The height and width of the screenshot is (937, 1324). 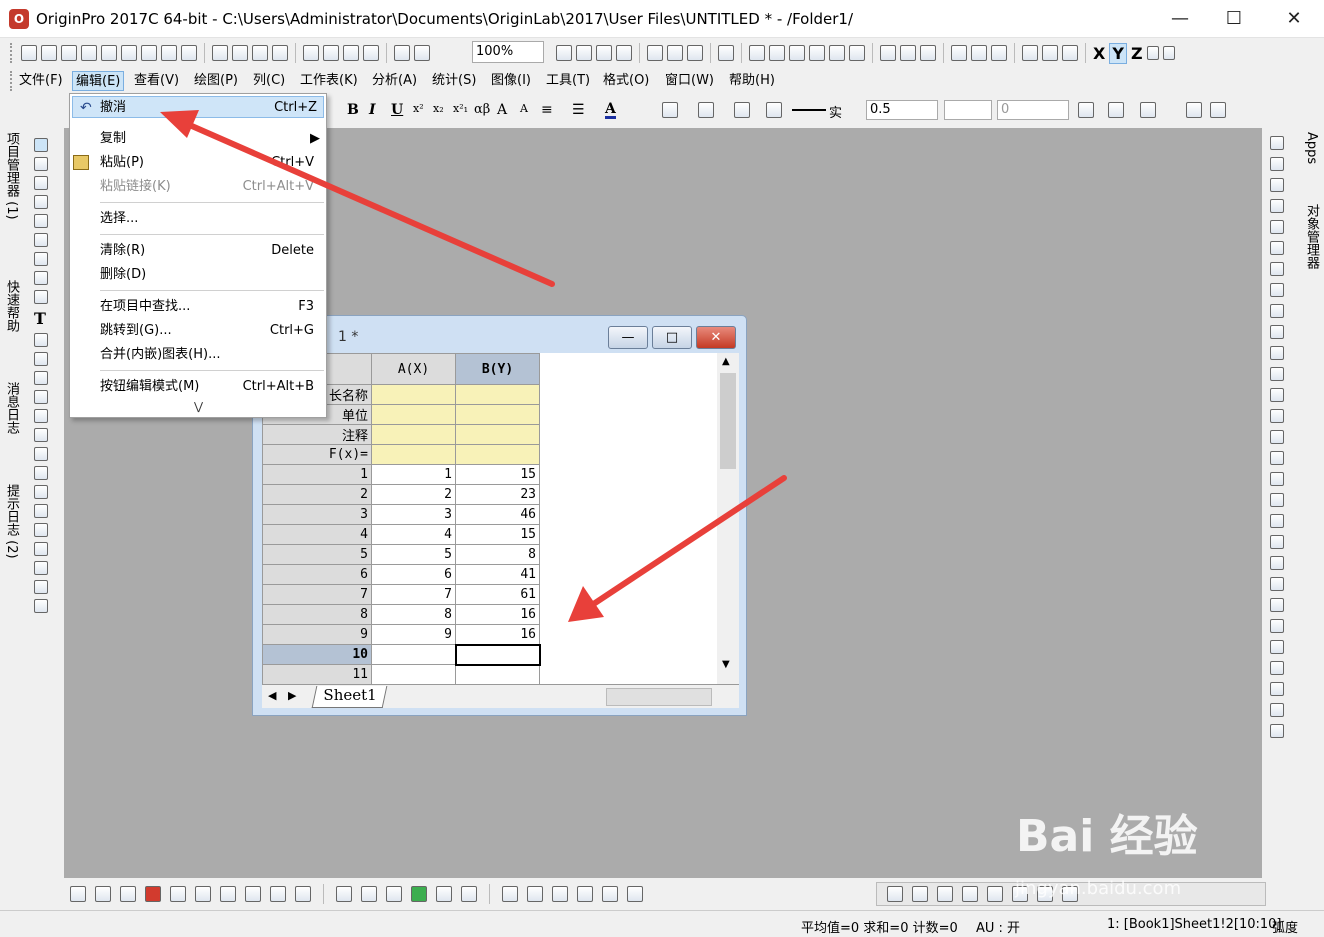 What do you see at coordinates (41, 340) in the screenshot?
I see `grid-icon` at bounding box center [41, 340].